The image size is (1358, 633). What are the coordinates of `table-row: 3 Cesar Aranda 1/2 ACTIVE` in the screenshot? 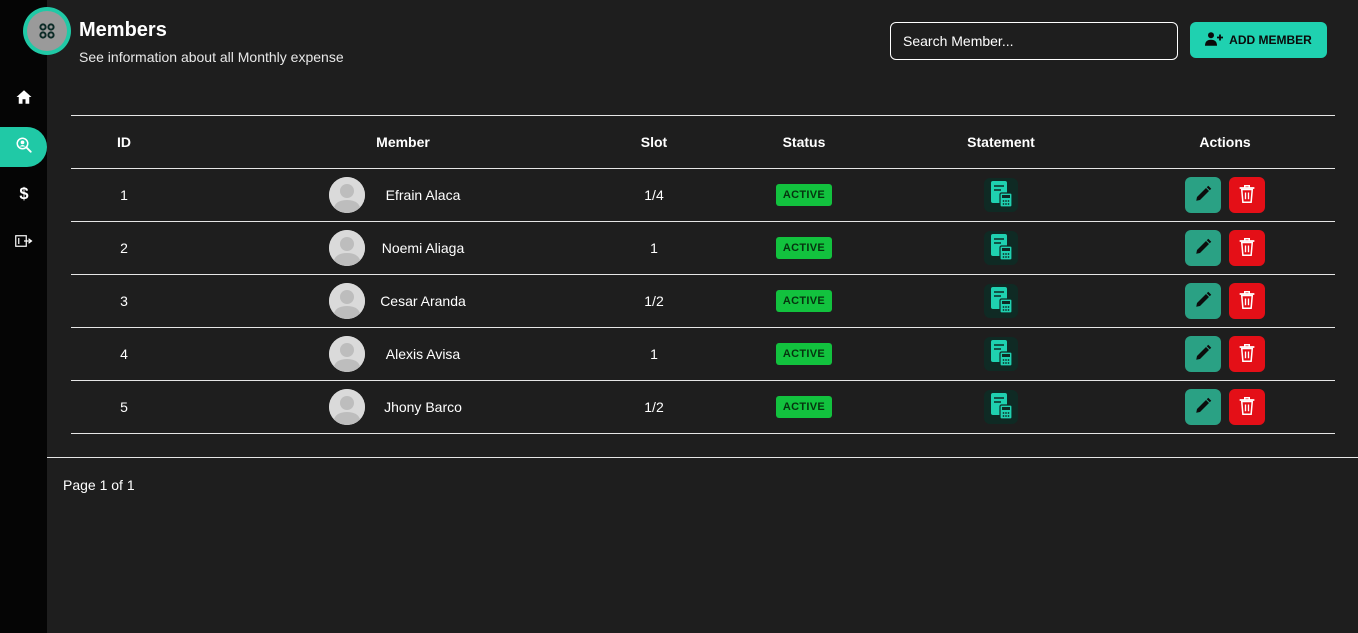 It's located at (703, 301).